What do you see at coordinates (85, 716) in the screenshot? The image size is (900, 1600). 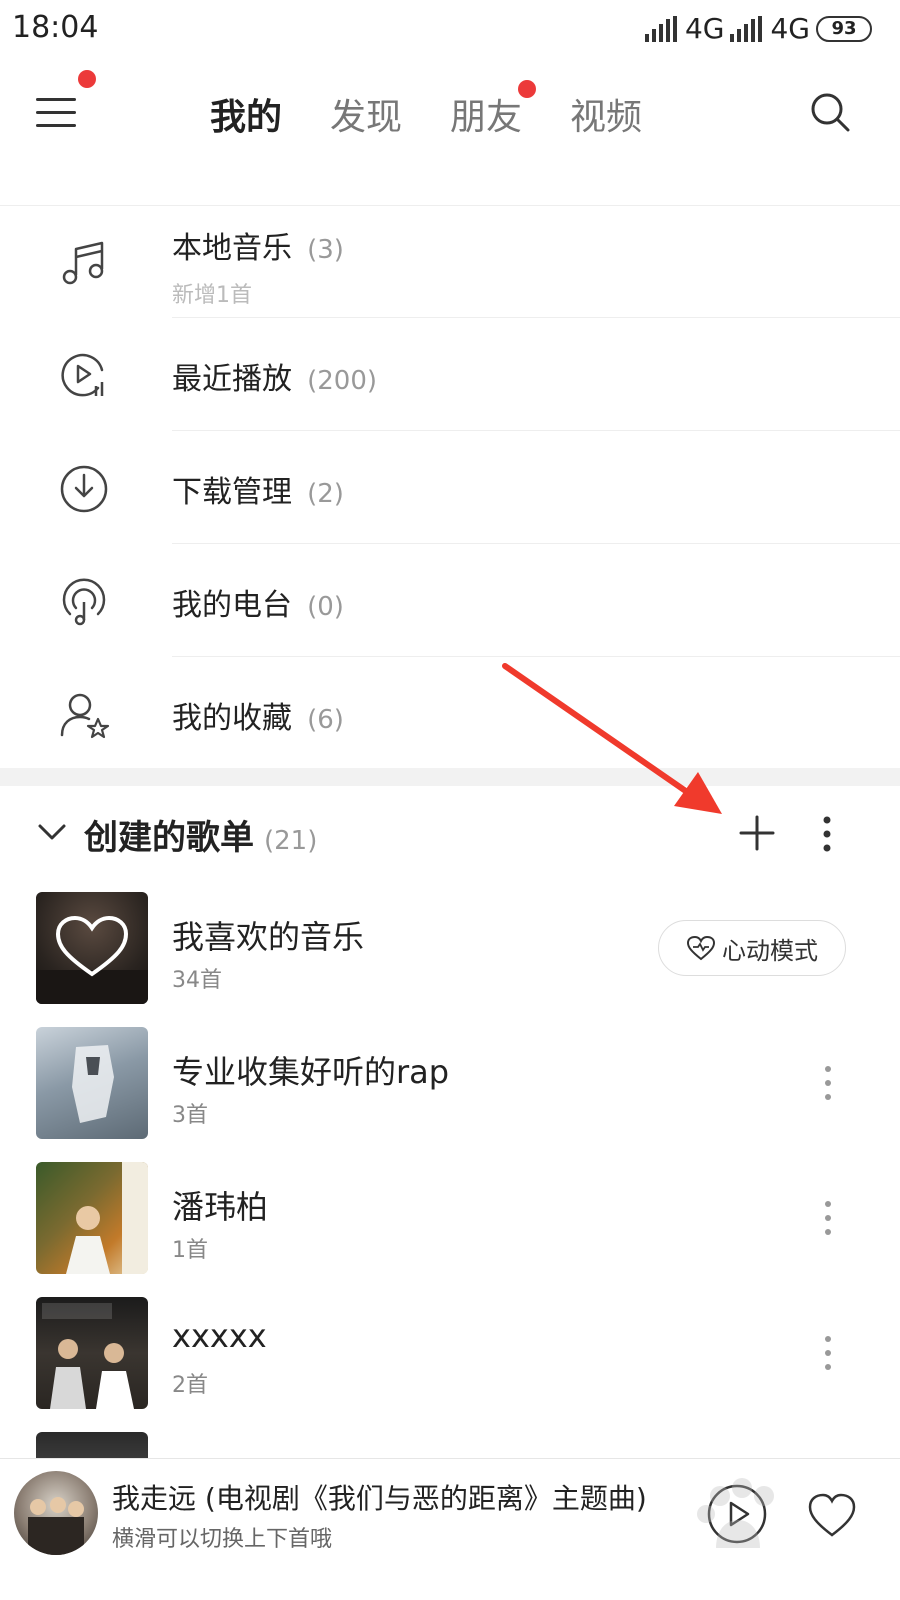 I see `favorite-user-icon` at bounding box center [85, 716].